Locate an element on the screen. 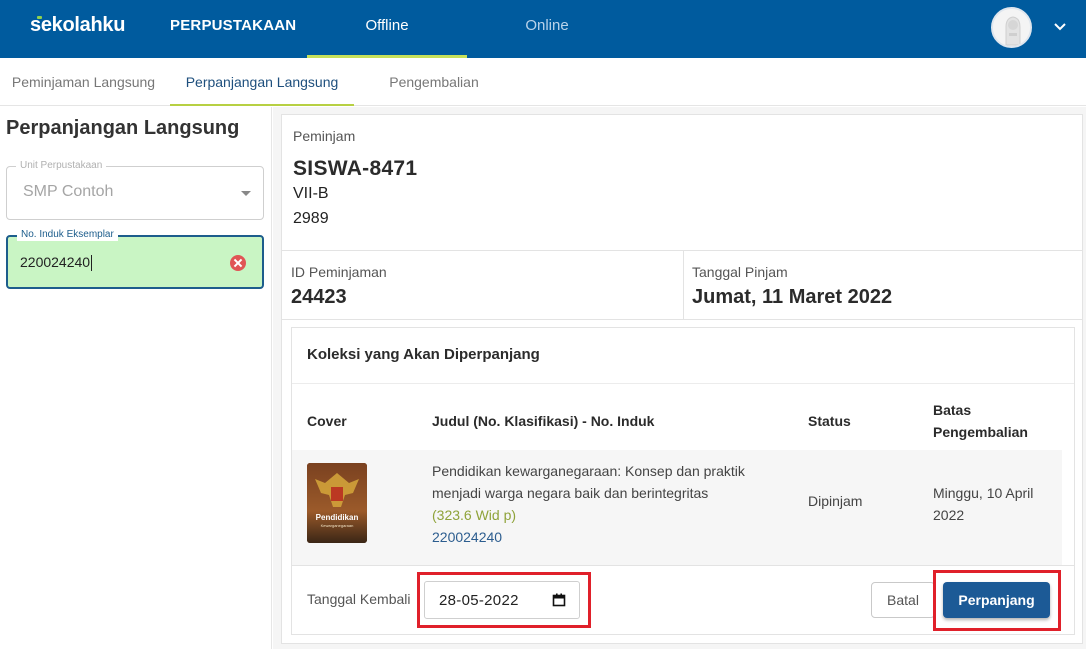  subtab-perpanjangan-langsung: Perpanjangan Langsung is located at coordinates (262, 82).